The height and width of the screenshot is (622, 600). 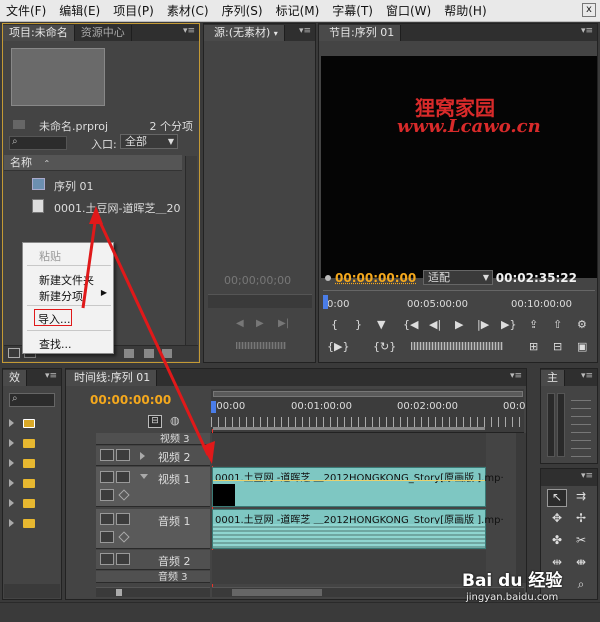 I want to click on program-timecode-current: 00:00:00:00, so click(x=375, y=278).